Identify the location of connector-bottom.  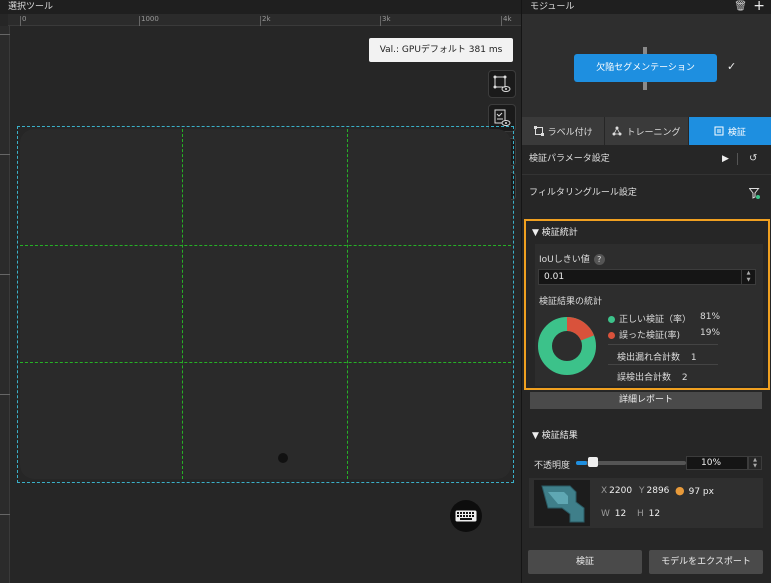
(645, 86).